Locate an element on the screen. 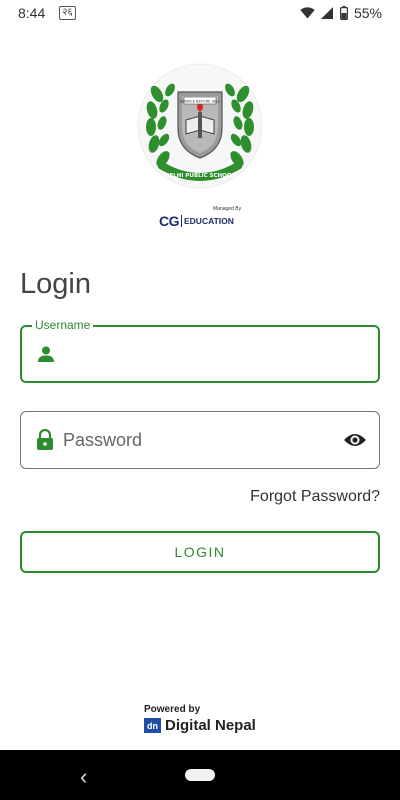  cg-word: EDUCATION is located at coordinates (209, 221).